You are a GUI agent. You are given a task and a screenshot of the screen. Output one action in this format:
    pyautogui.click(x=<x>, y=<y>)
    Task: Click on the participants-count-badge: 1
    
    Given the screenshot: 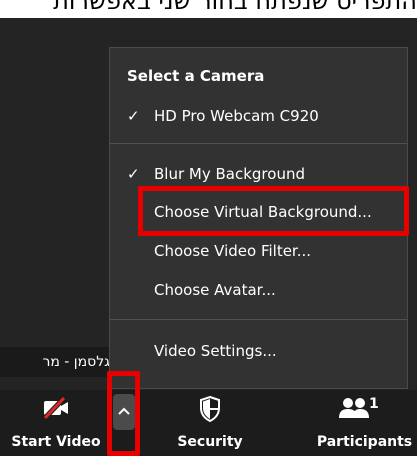 What is the action you would take?
    pyautogui.click(x=374, y=404)
    